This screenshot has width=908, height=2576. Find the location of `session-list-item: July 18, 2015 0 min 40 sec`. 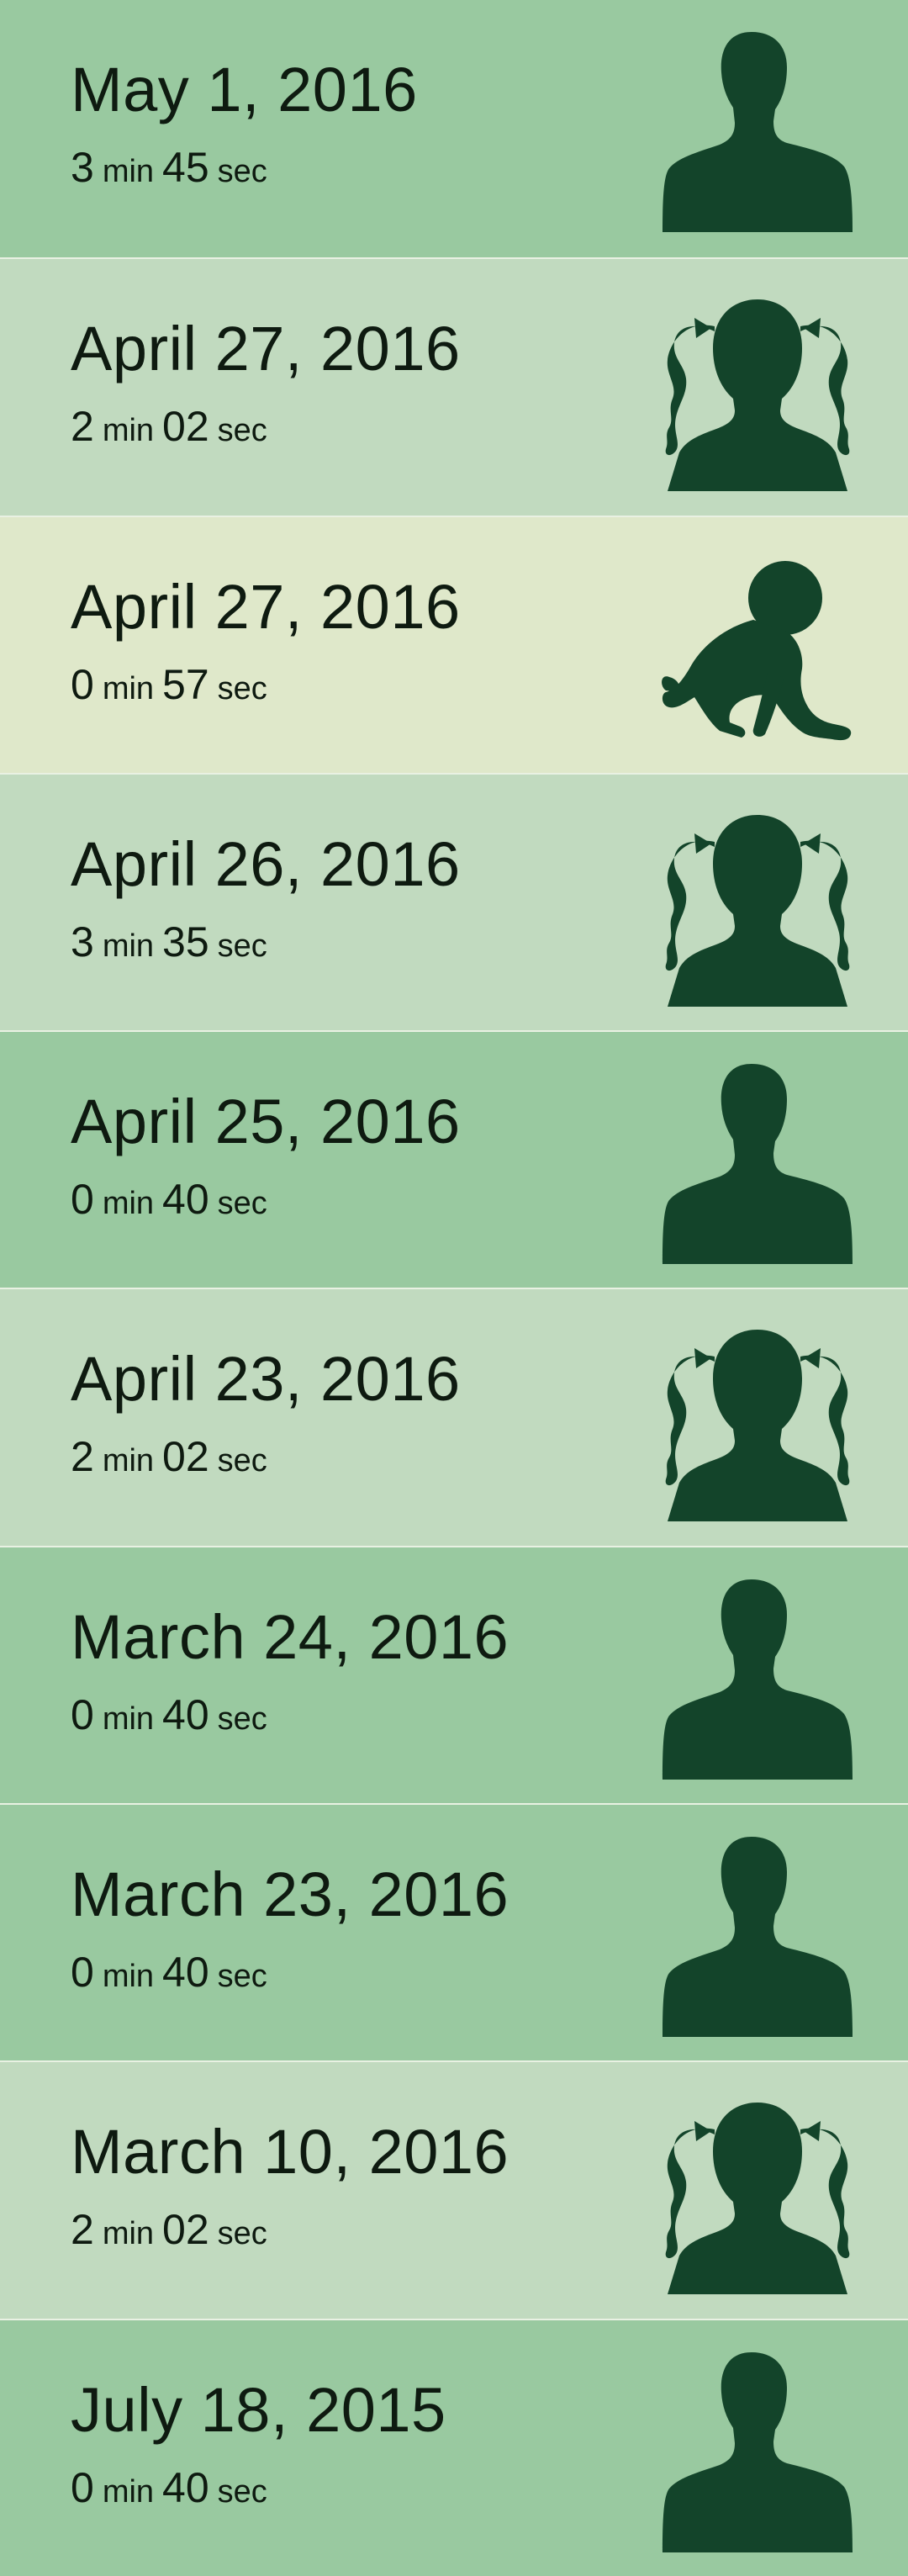

session-list-item: July 18, 2015 0 min 40 sec is located at coordinates (454, 2447).